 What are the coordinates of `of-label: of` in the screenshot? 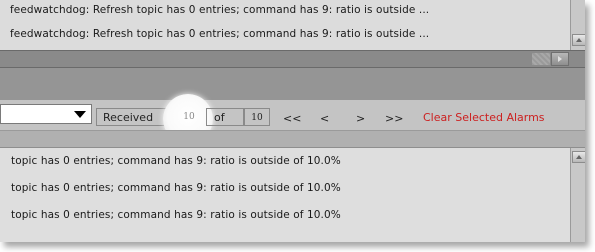 It's located at (219, 117).